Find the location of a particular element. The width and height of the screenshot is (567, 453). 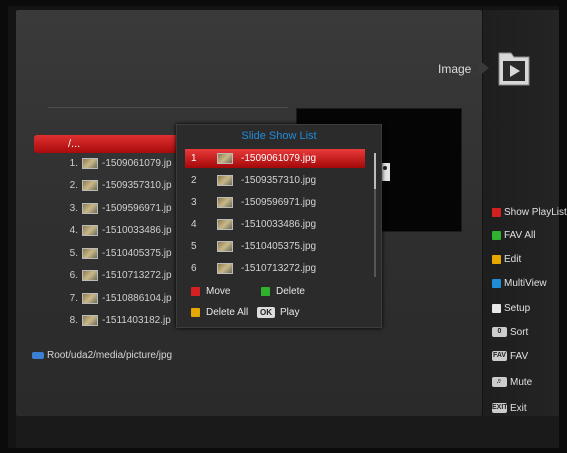

playlist-file-name: -1509061079.jpg is located at coordinates (279, 158).